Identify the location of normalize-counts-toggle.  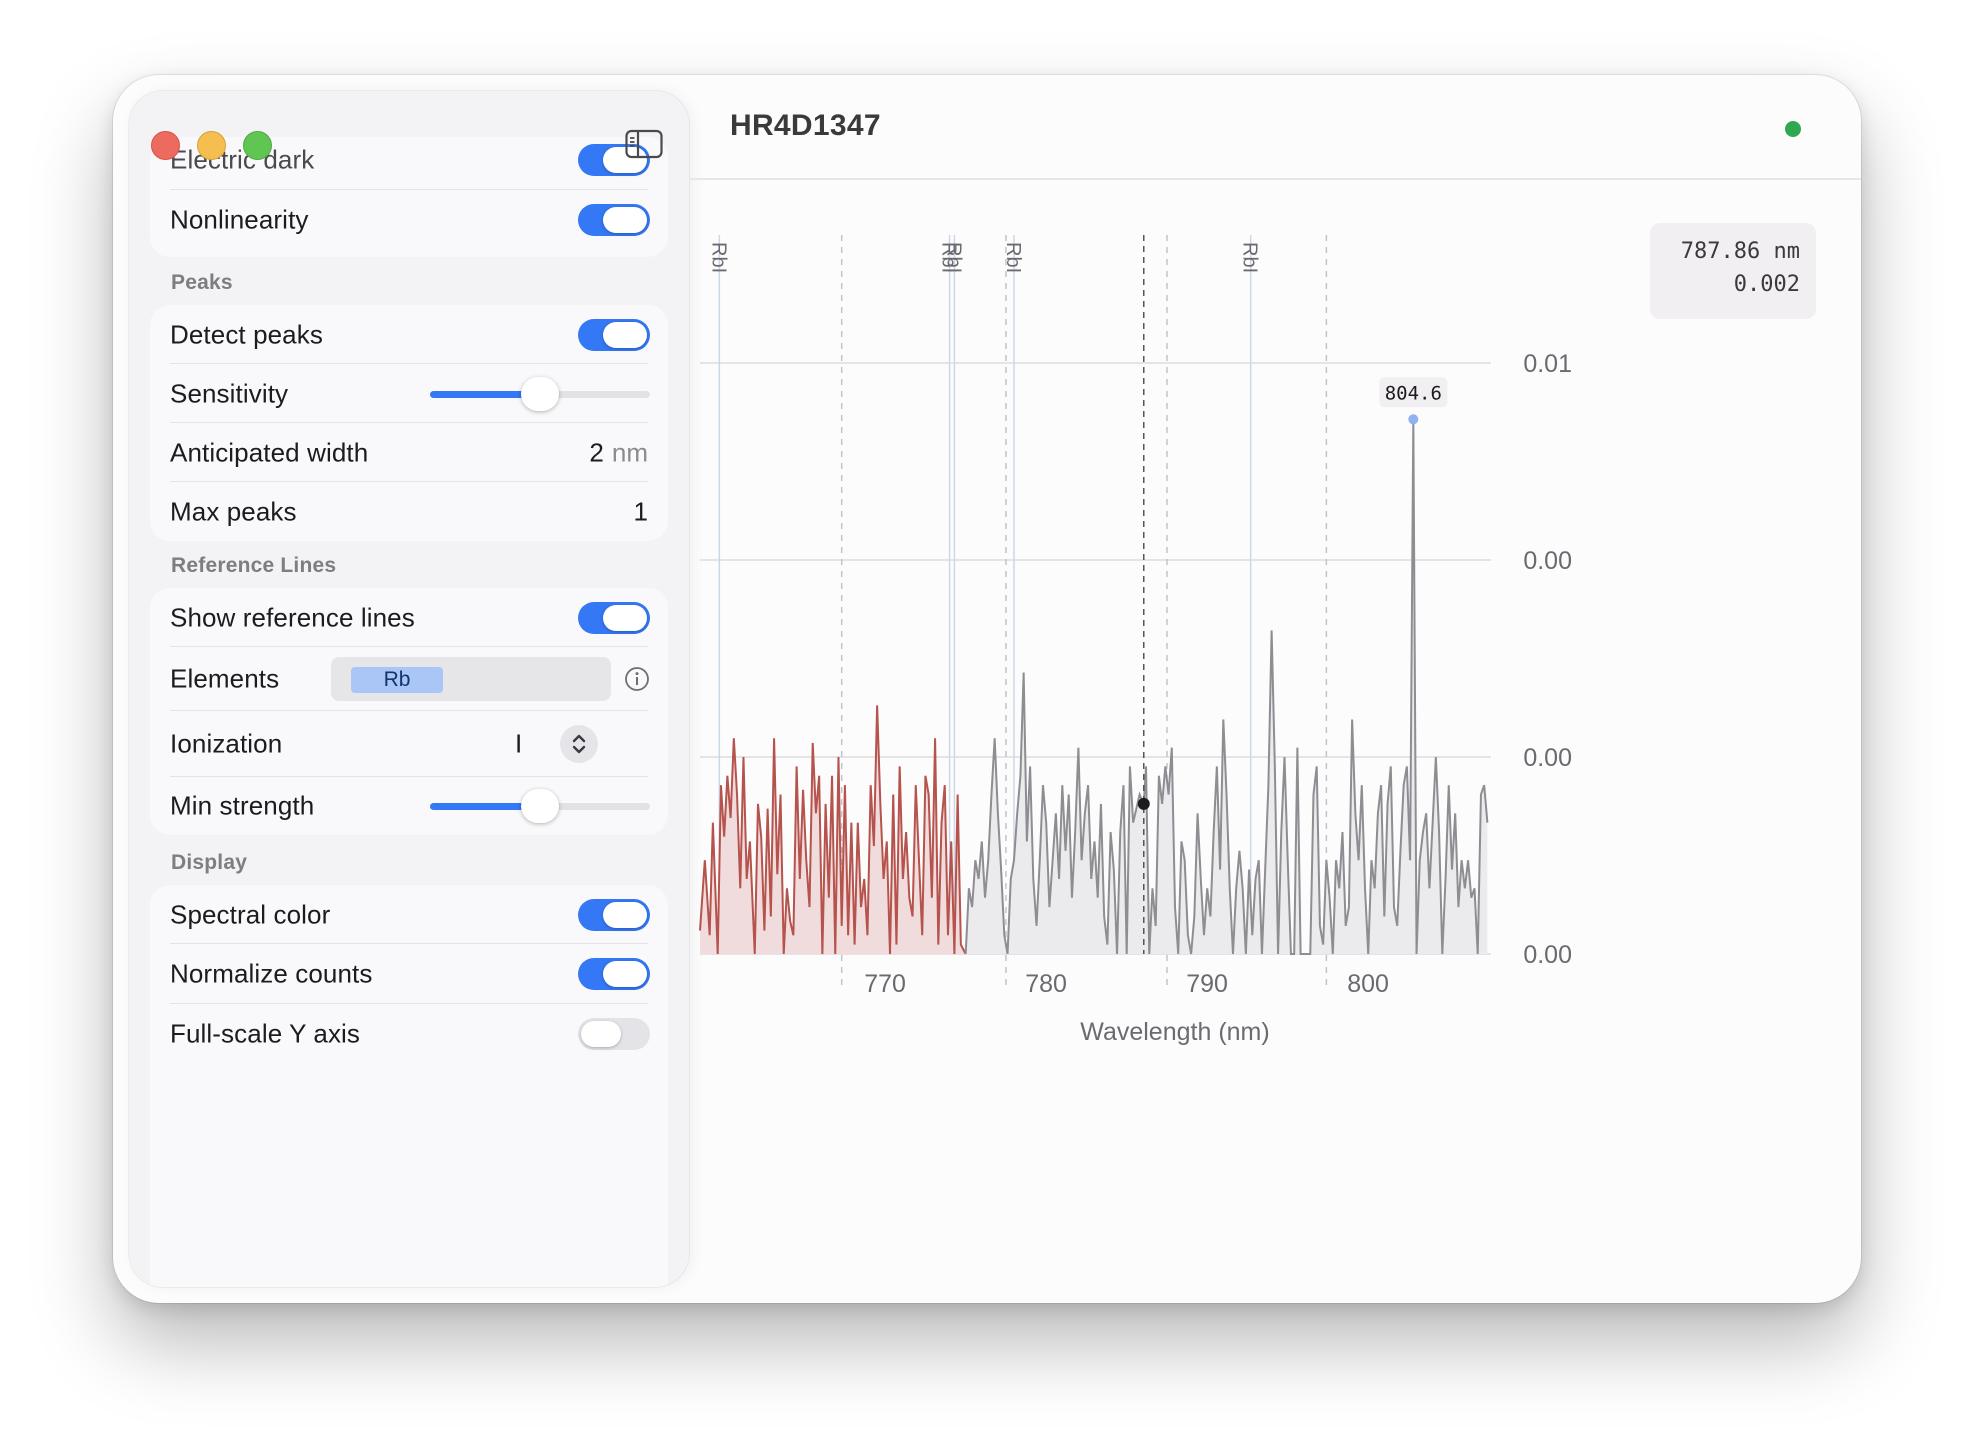
(614, 974).